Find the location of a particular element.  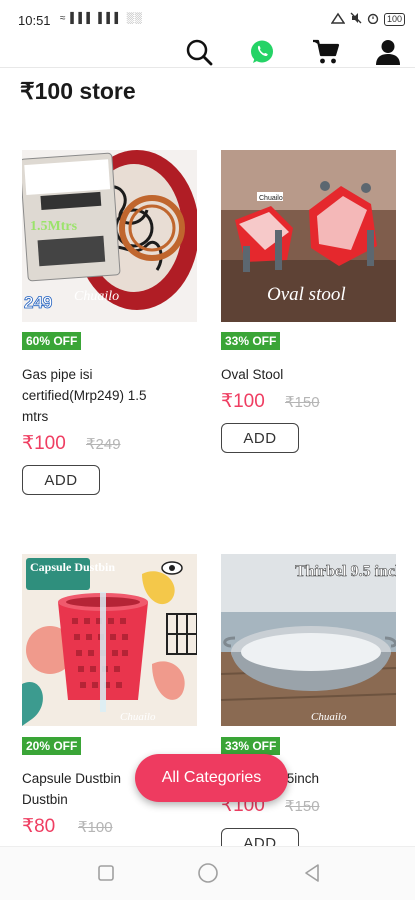

mute-icon is located at coordinates (356, 19).